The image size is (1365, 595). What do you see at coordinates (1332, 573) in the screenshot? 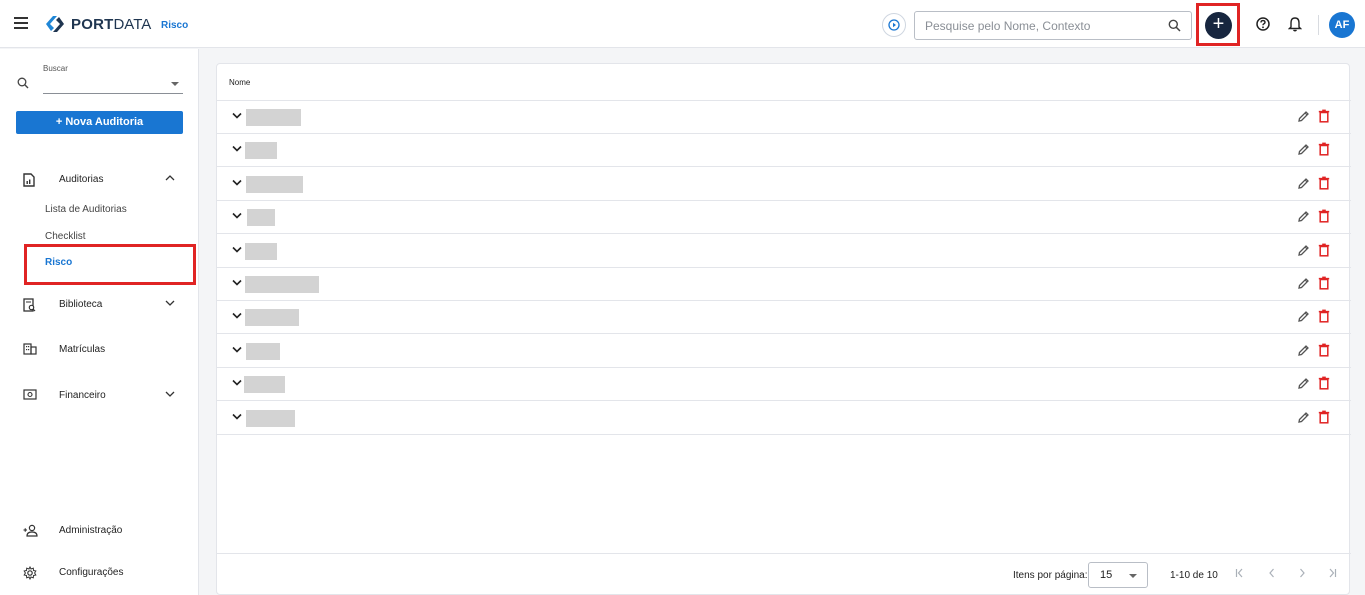
I see `last-page-icon` at bounding box center [1332, 573].